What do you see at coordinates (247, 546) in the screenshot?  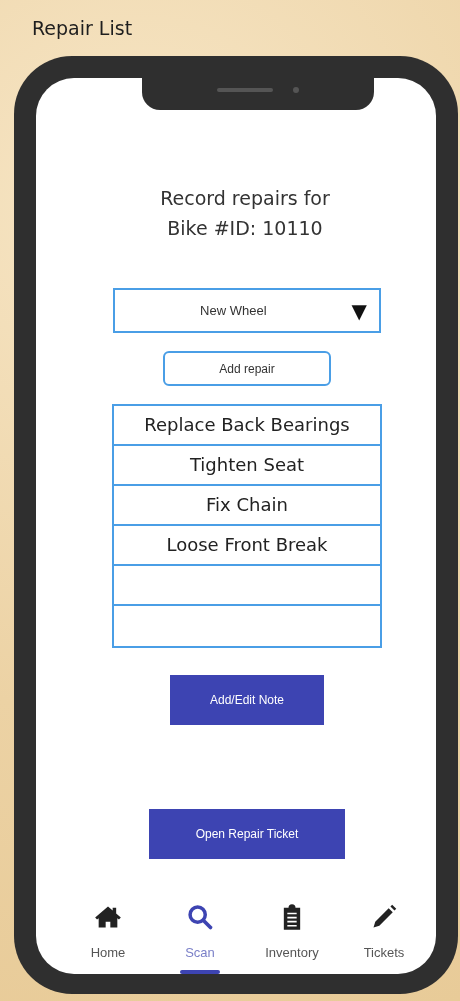 I see `repair-list-item: Loose Front Break` at bounding box center [247, 546].